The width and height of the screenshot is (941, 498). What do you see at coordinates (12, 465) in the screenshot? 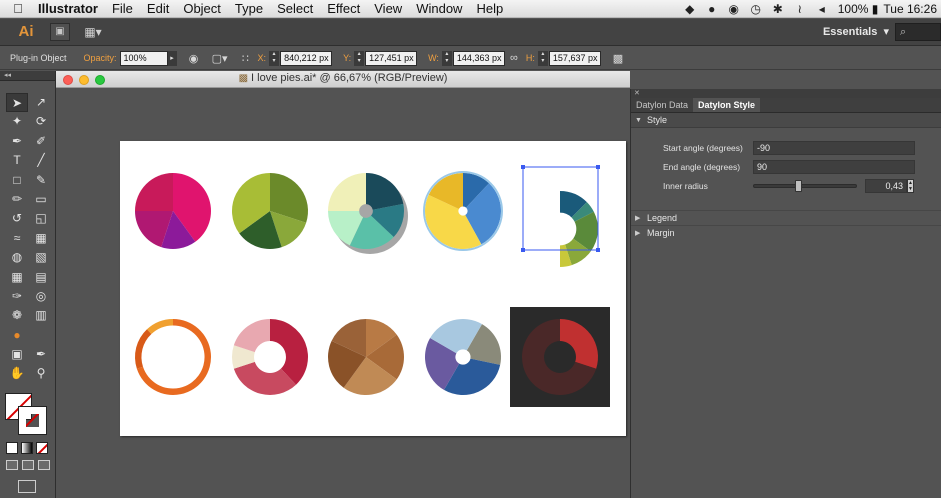
I see `draw-normal-icon` at bounding box center [12, 465].